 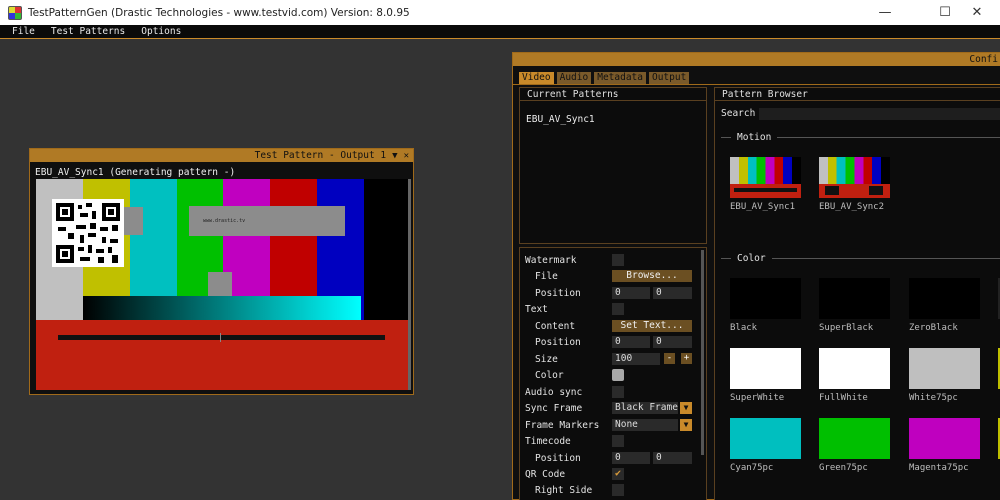 I want to click on color-swatch, so click(x=618, y=375).